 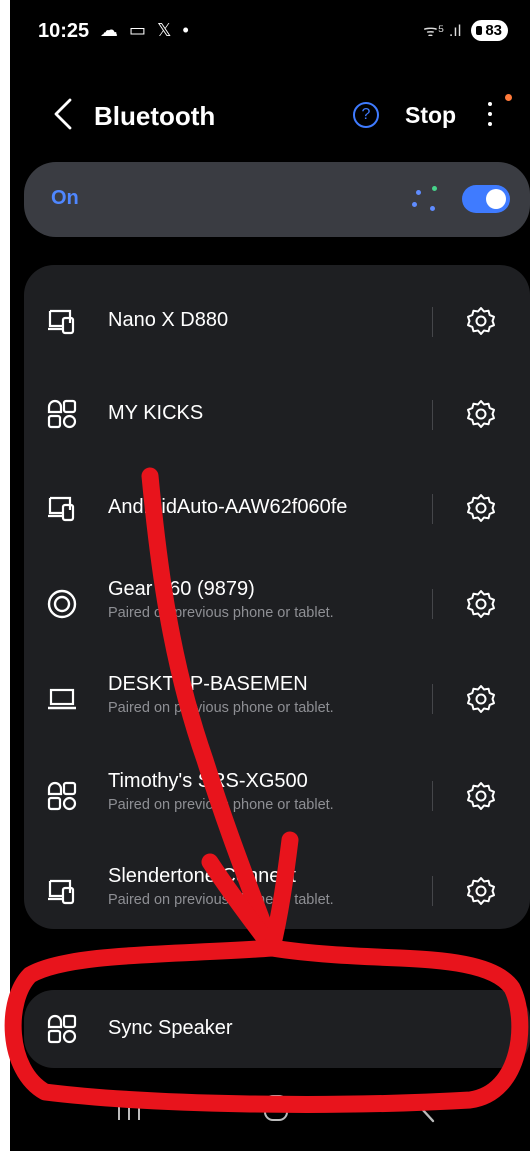 What do you see at coordinates (508, 97) in the screenshot?
I see `notification-dot` at bounding box center [508, 97].